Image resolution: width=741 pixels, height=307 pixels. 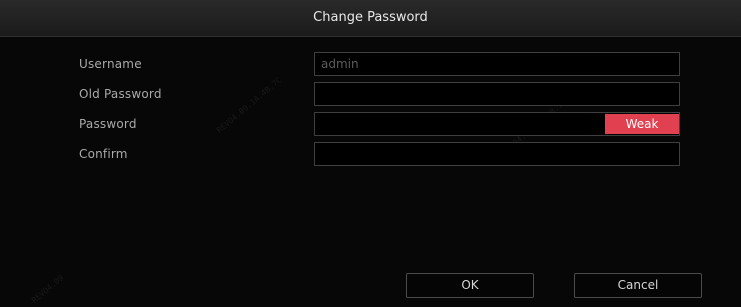 What do you see at coordinates (497, 64) in the screenshot?
I see `username-field` at bounding box center [497, 64].